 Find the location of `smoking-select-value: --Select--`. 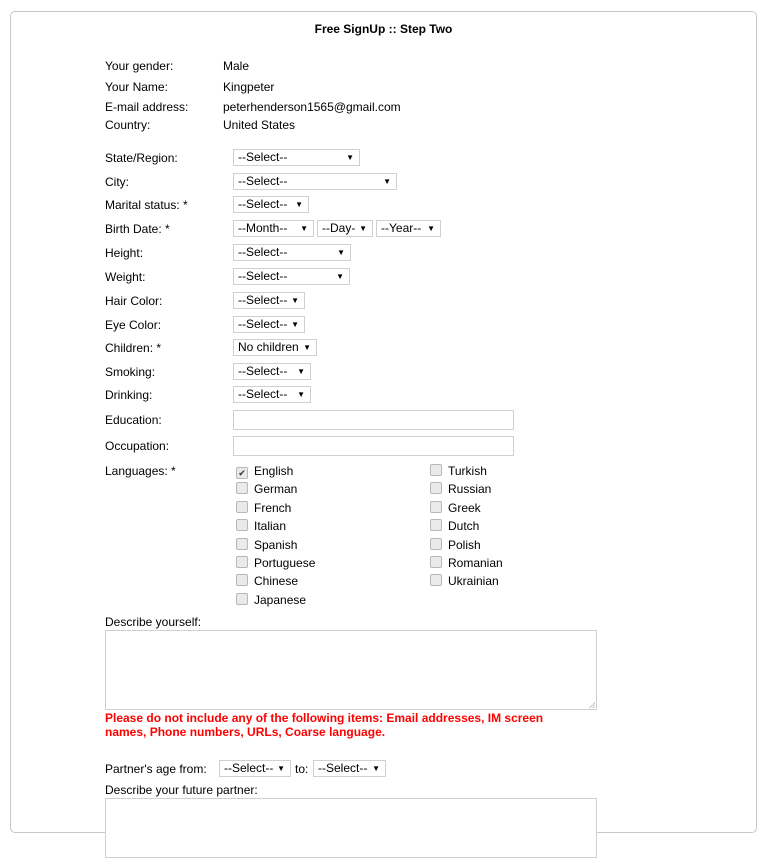

smoking-select-value: --Select-- is located at coordinates (263, 371).